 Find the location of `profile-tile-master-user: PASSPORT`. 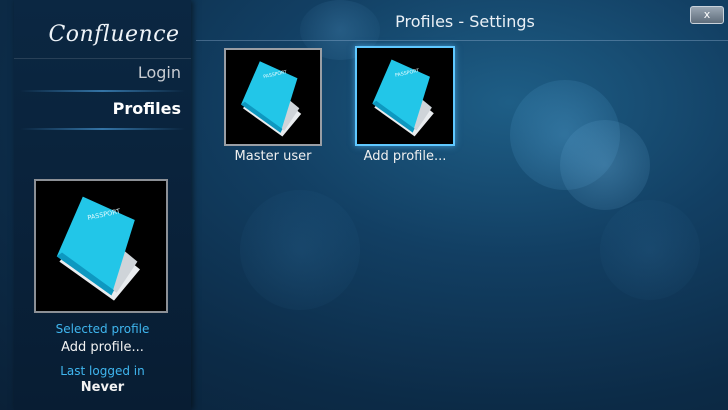

profile-tile-master-user: PASSPORT is located at coordinates (273, 97).